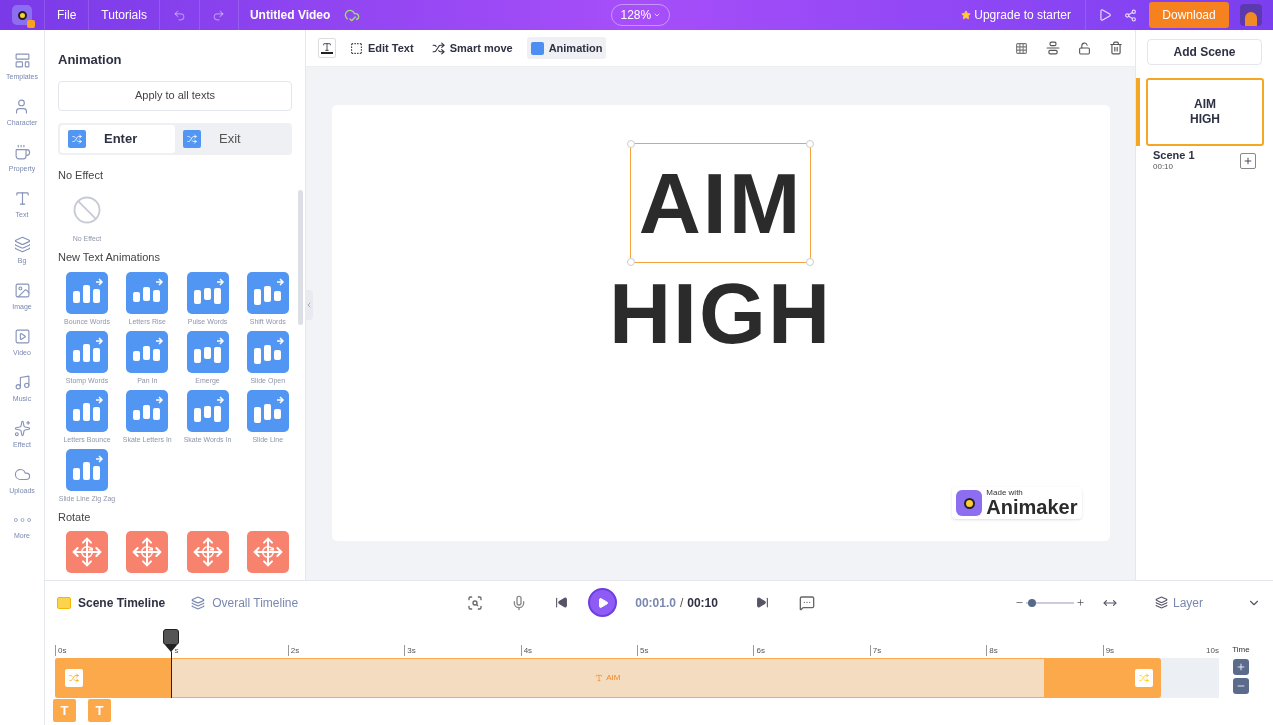 The width and height of the screenshot is (1273, 725). I want to click on slider-thumb, so click(1031, 602).